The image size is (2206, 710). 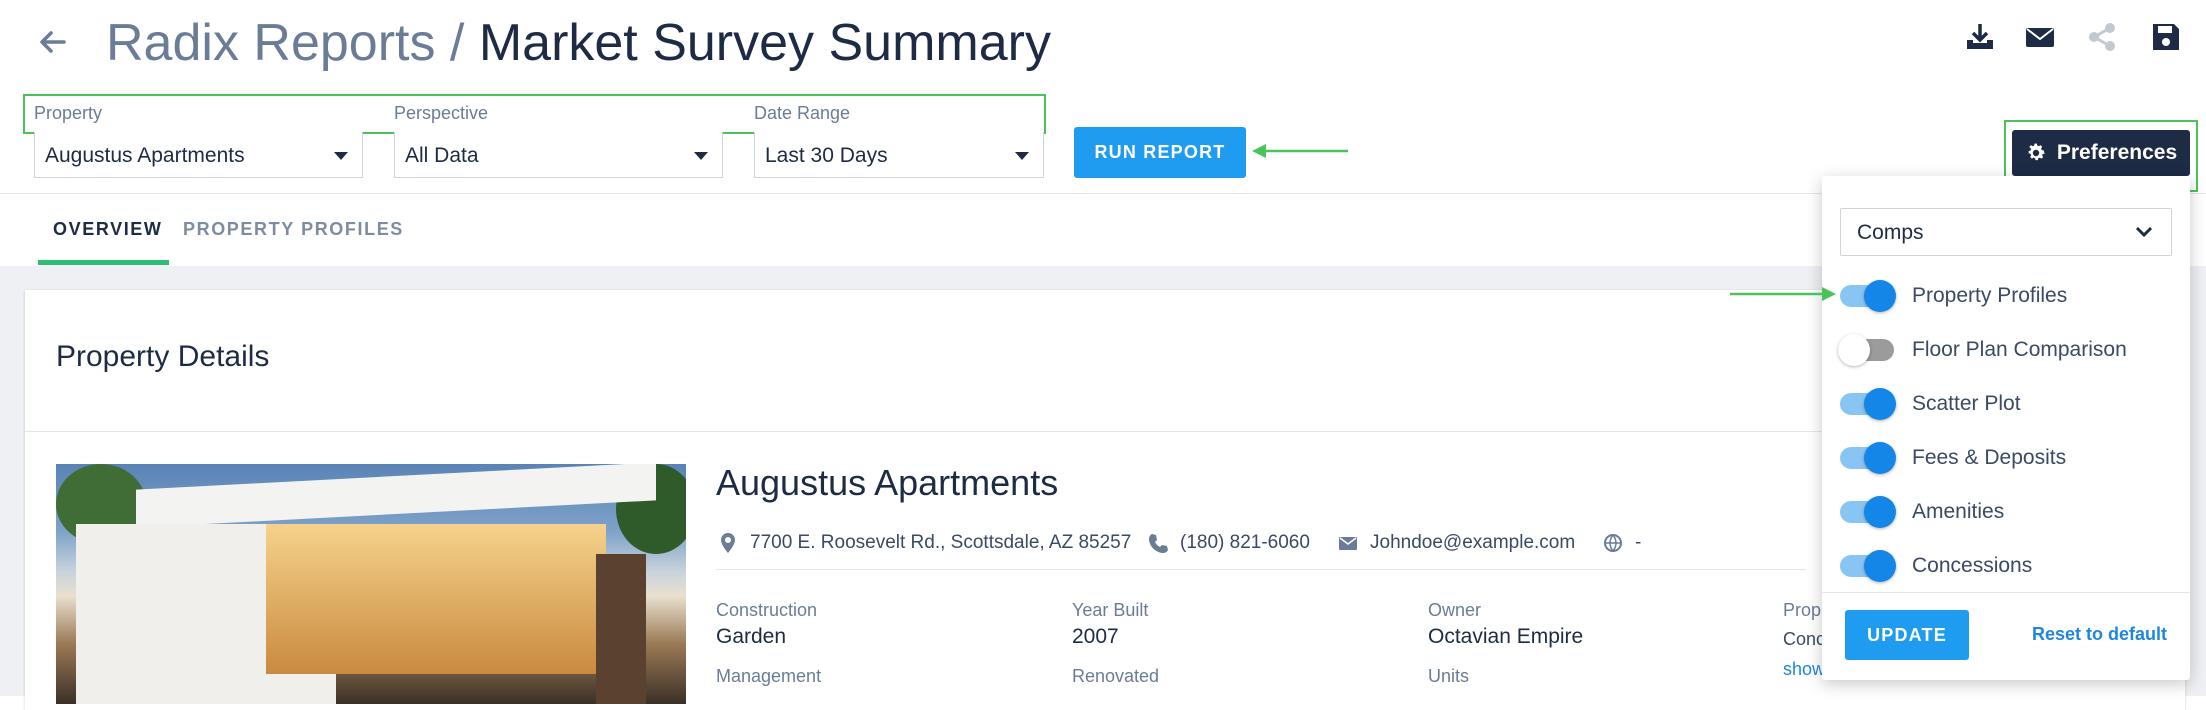 I want to click on card-title: Property Details, so click(x=163, y=356).